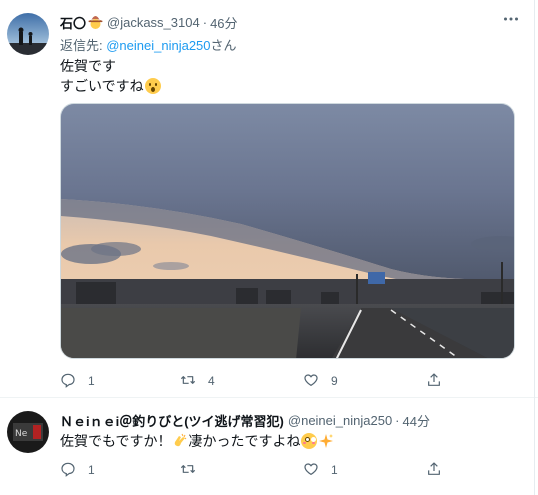  Describe the element at coordinates (21, 434) in the screenshot. I see `svg-text: Ne` at that location.